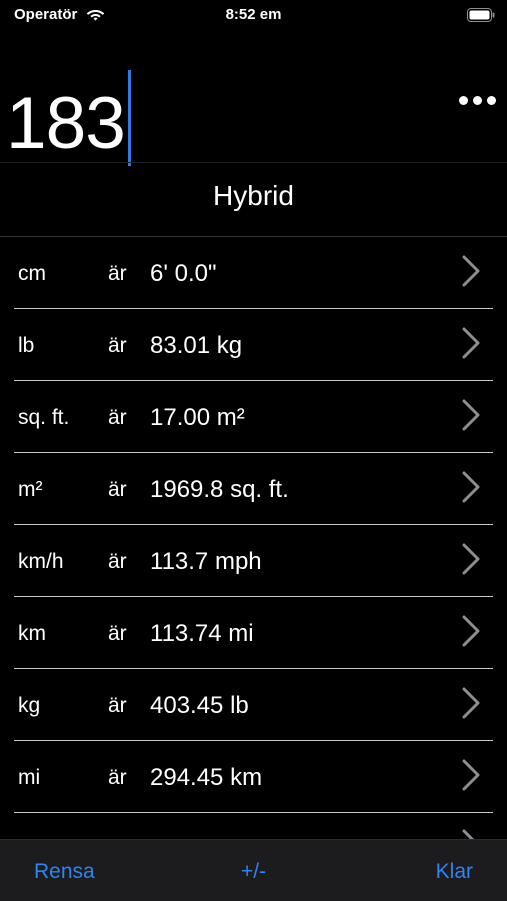 The height and width of the screenshot is (901, 507). Describe the element at coordinates (44, 417) in the screenshot. I see `source-unit: sq. ft.` at that location.